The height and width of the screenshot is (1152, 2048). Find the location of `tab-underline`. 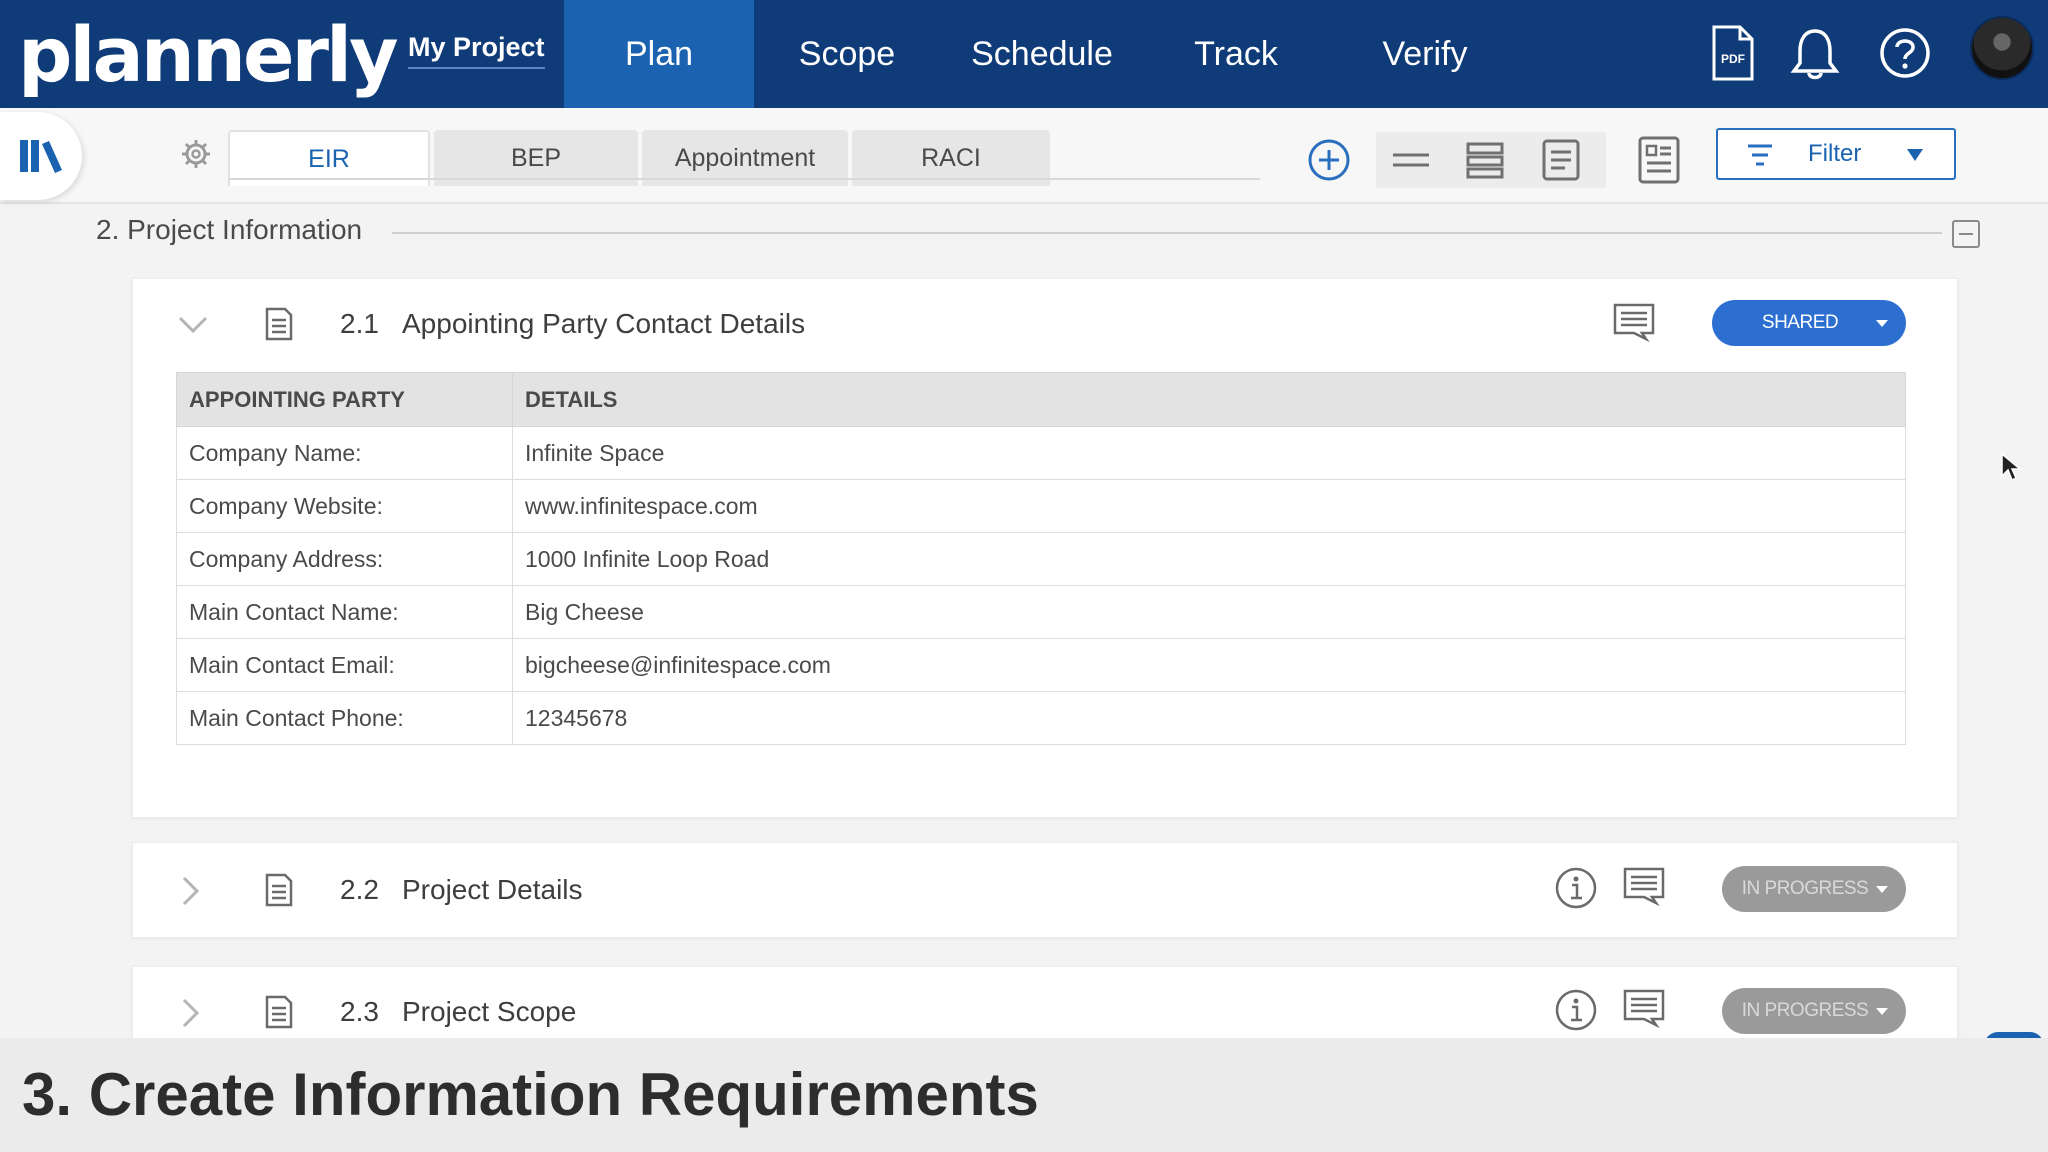

tab-underline is located at coordinates (744, 179).